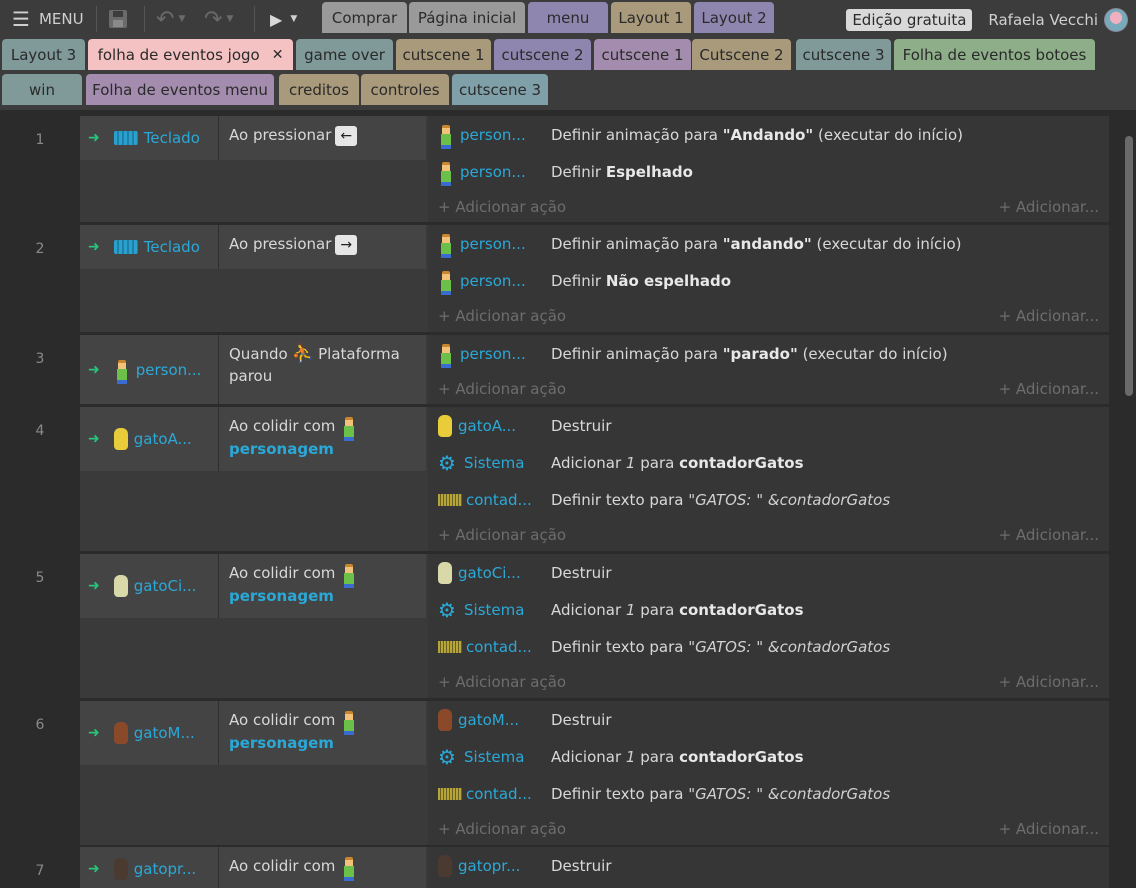 The image size is (1136, 888). I want to click on tab-row1-3: game over, so click(344, 54).